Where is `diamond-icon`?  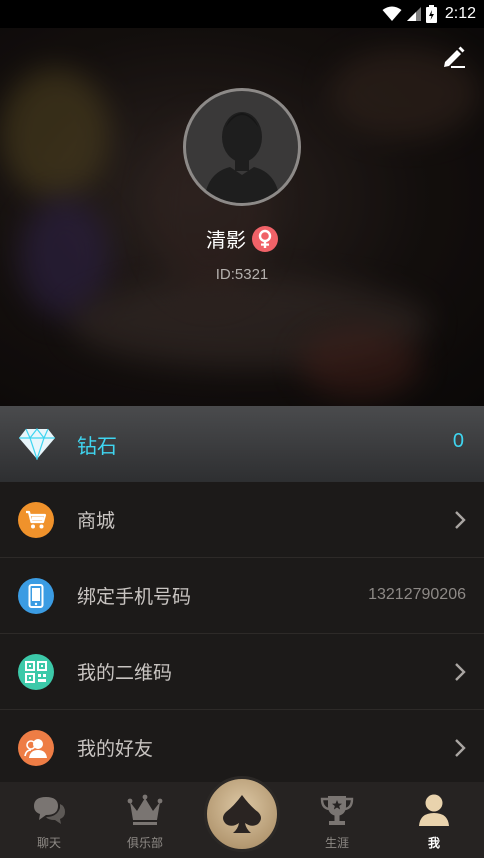 diamond-icon is located at coordinates (37, 444).